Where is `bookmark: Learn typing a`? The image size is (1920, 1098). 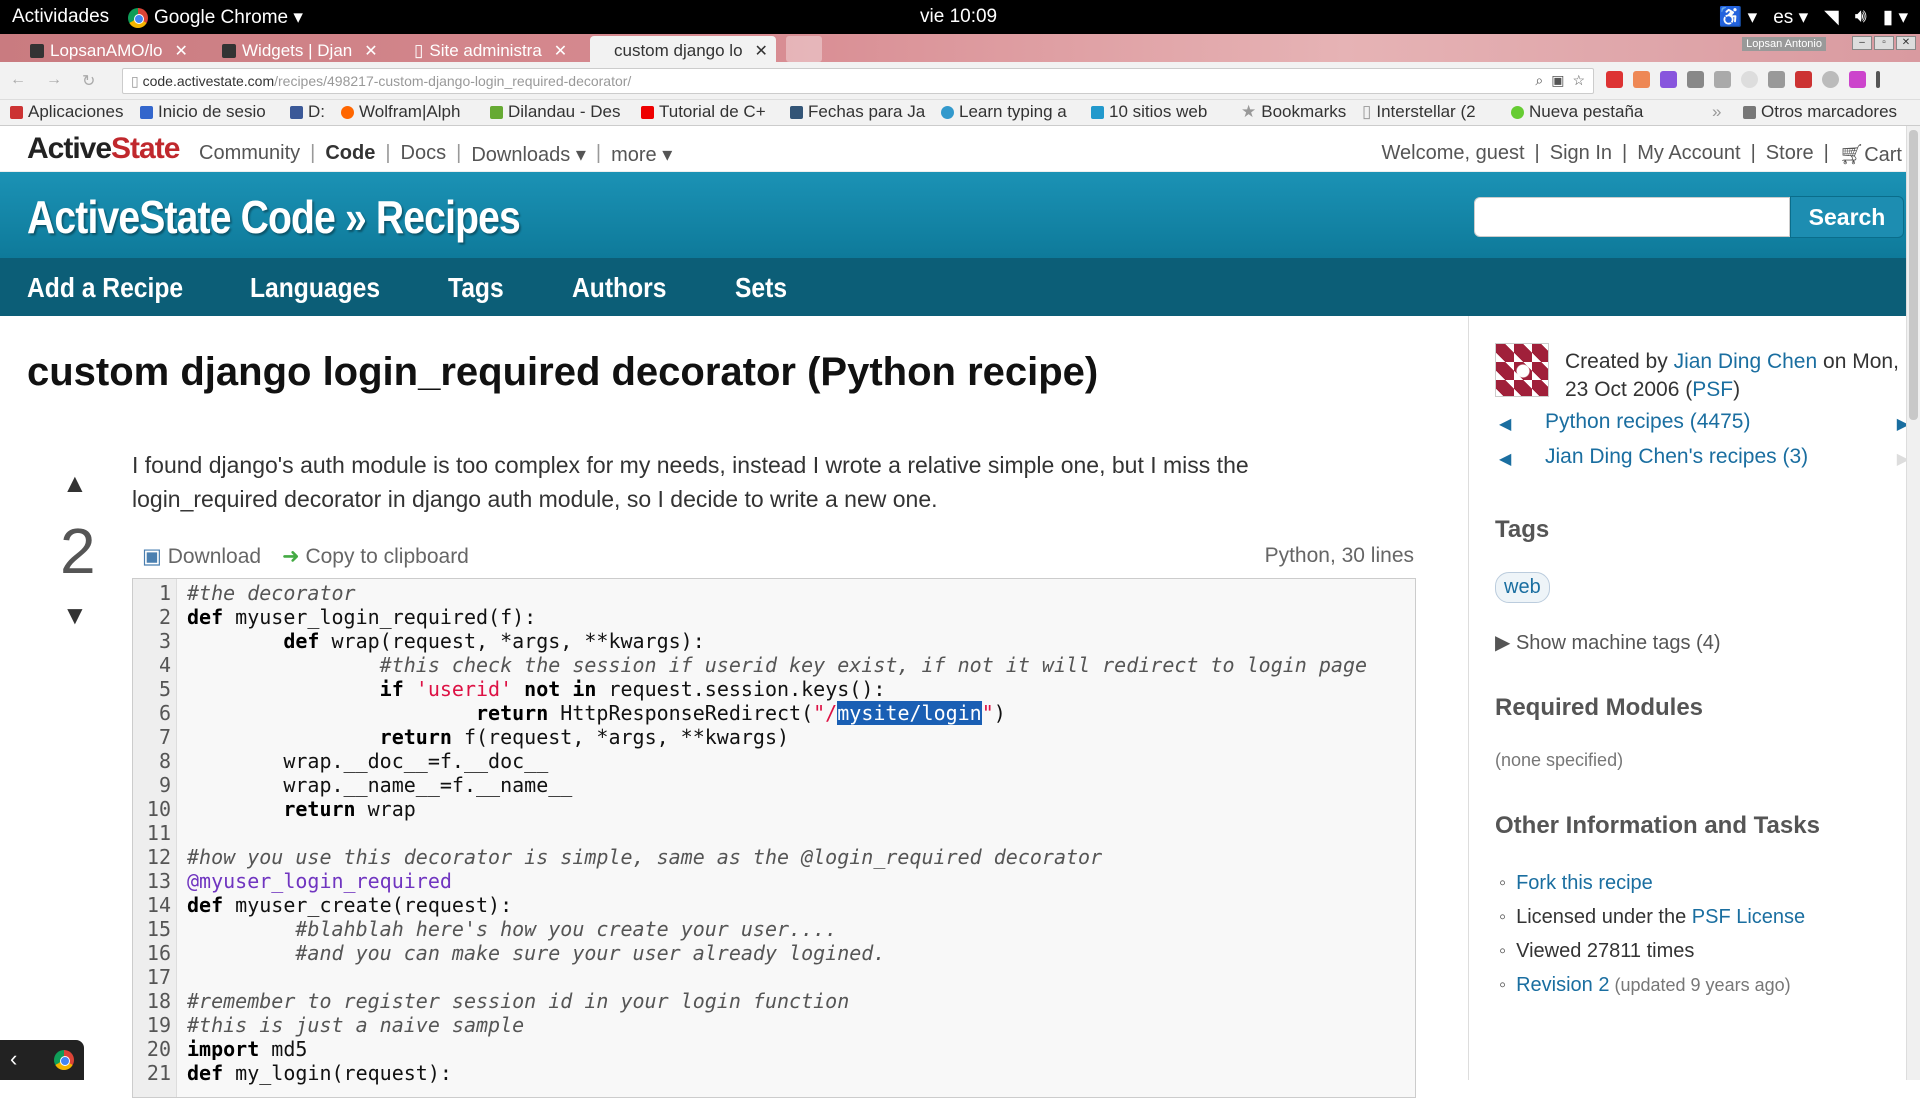
bookmark: Learn typing a is located at coordinates (1004, 112).